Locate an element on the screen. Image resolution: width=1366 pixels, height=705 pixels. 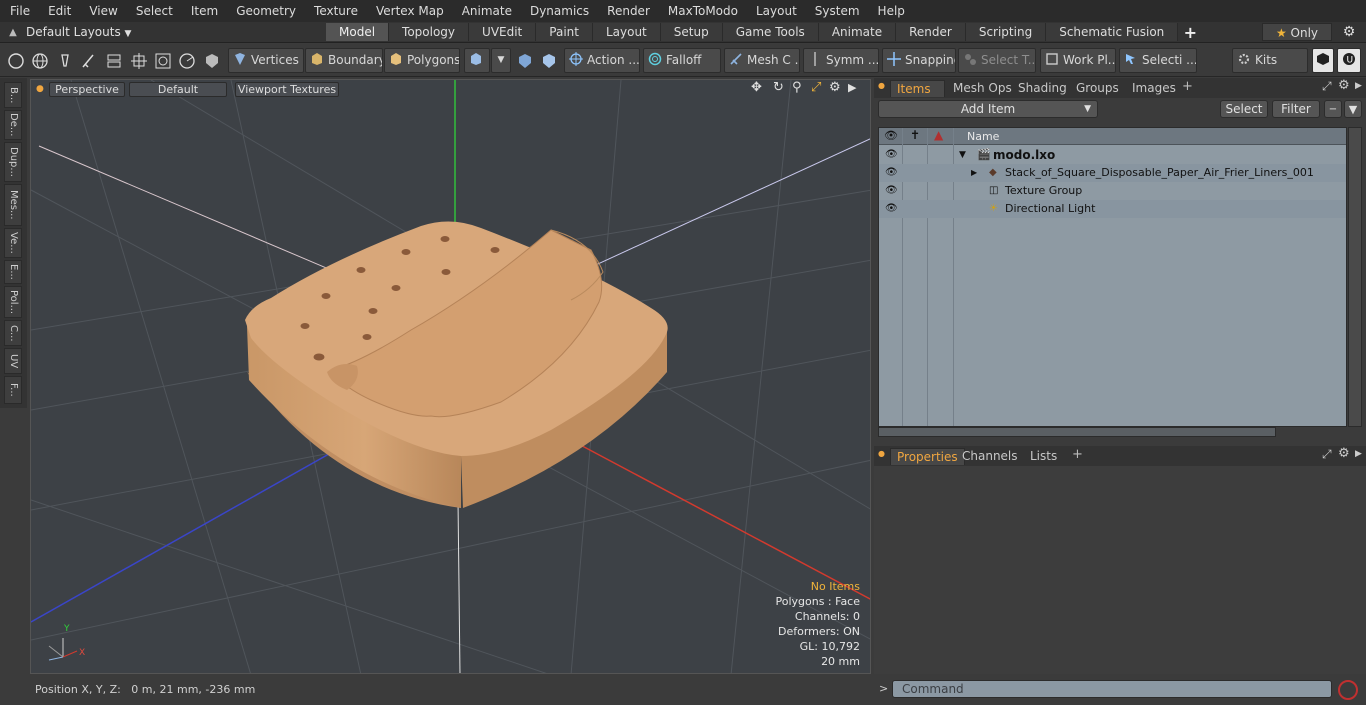
boundary-button: Boundary is located at coordinates (344, 60).